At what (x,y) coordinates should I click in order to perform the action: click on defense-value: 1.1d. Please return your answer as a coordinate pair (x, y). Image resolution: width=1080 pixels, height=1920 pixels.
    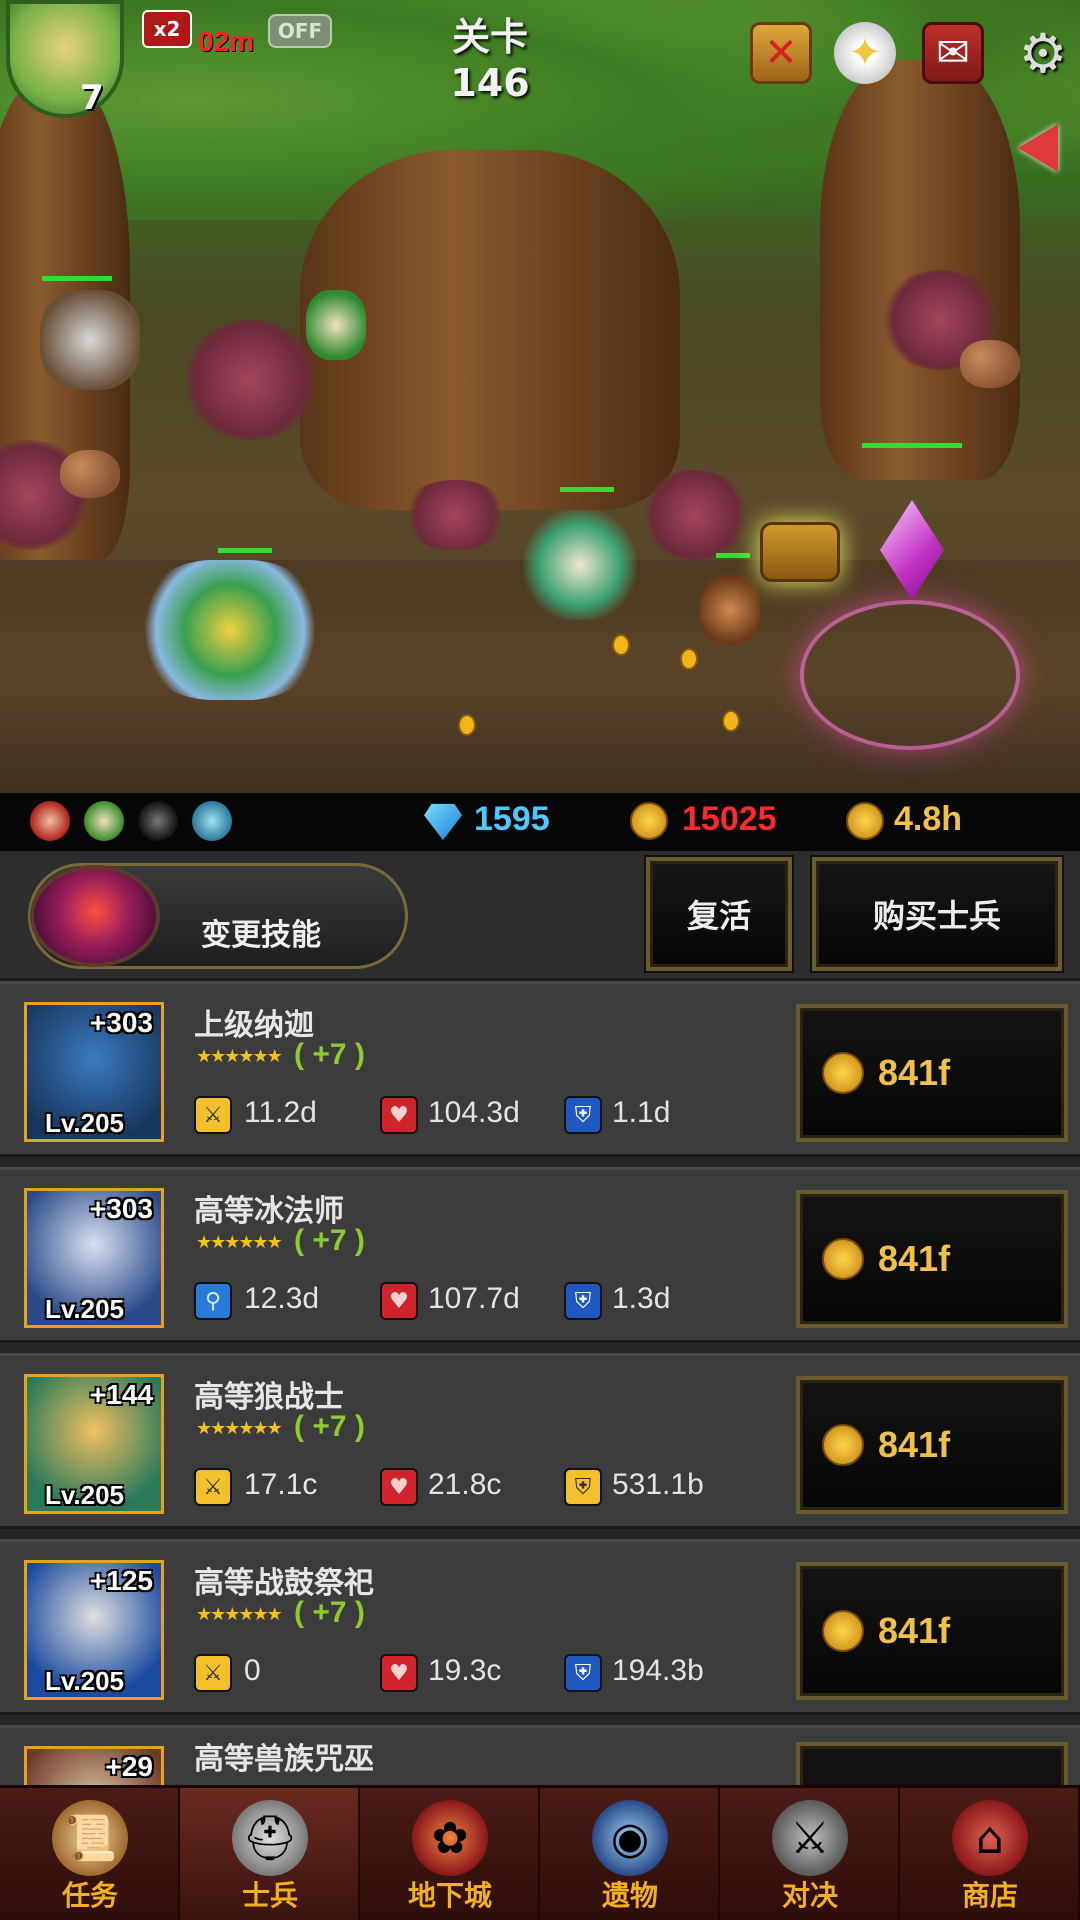
    Looking at the image, I should click on (641, 1112).